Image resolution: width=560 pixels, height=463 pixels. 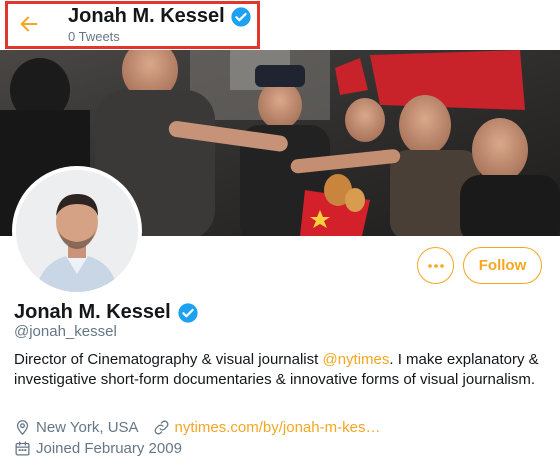 I want to click on profile-joined-date: Joined February 2009, so click(x=109, y=448).